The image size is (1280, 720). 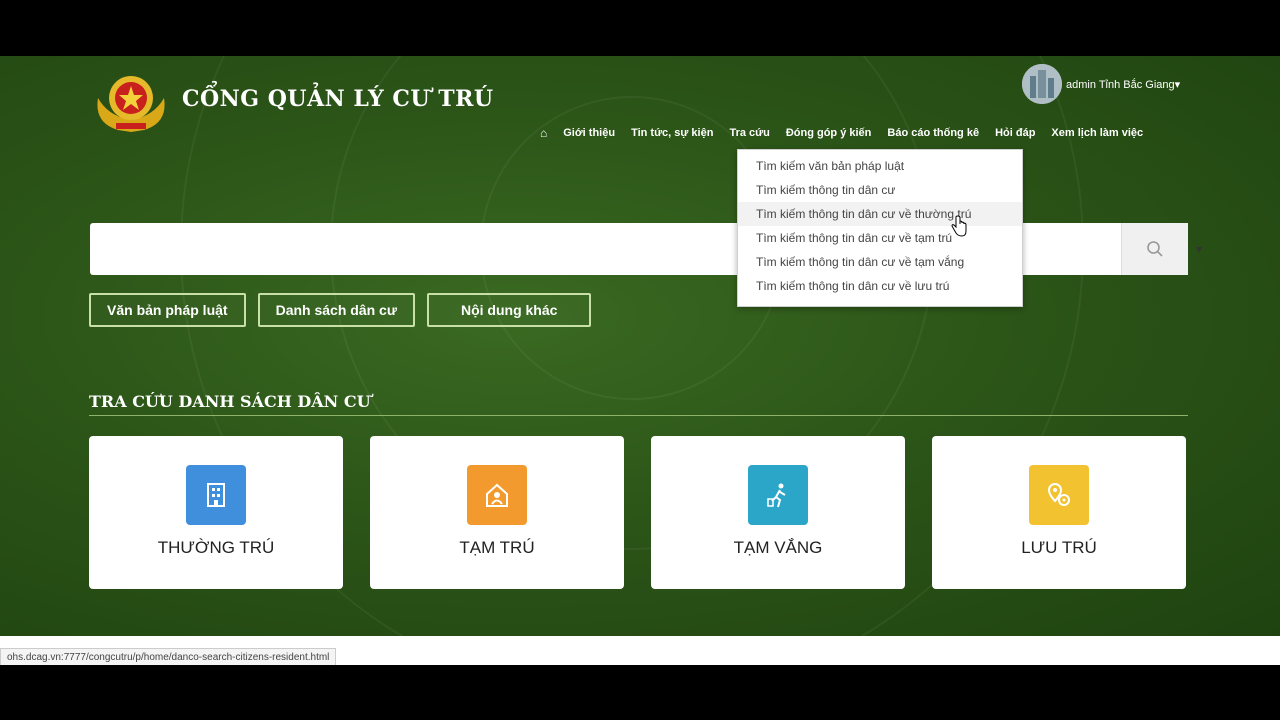 I want to click on search-button, so click(x=1154, y=249).